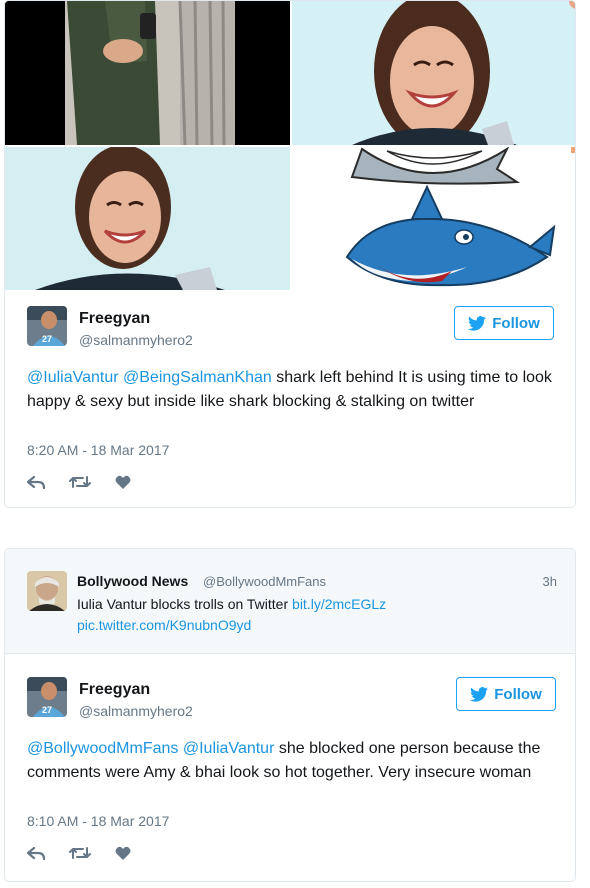 This screenshot has width=590, height=888. Describe the element at coordinates (573, 150) in the screenshot. I see `corner-marker` at that location.